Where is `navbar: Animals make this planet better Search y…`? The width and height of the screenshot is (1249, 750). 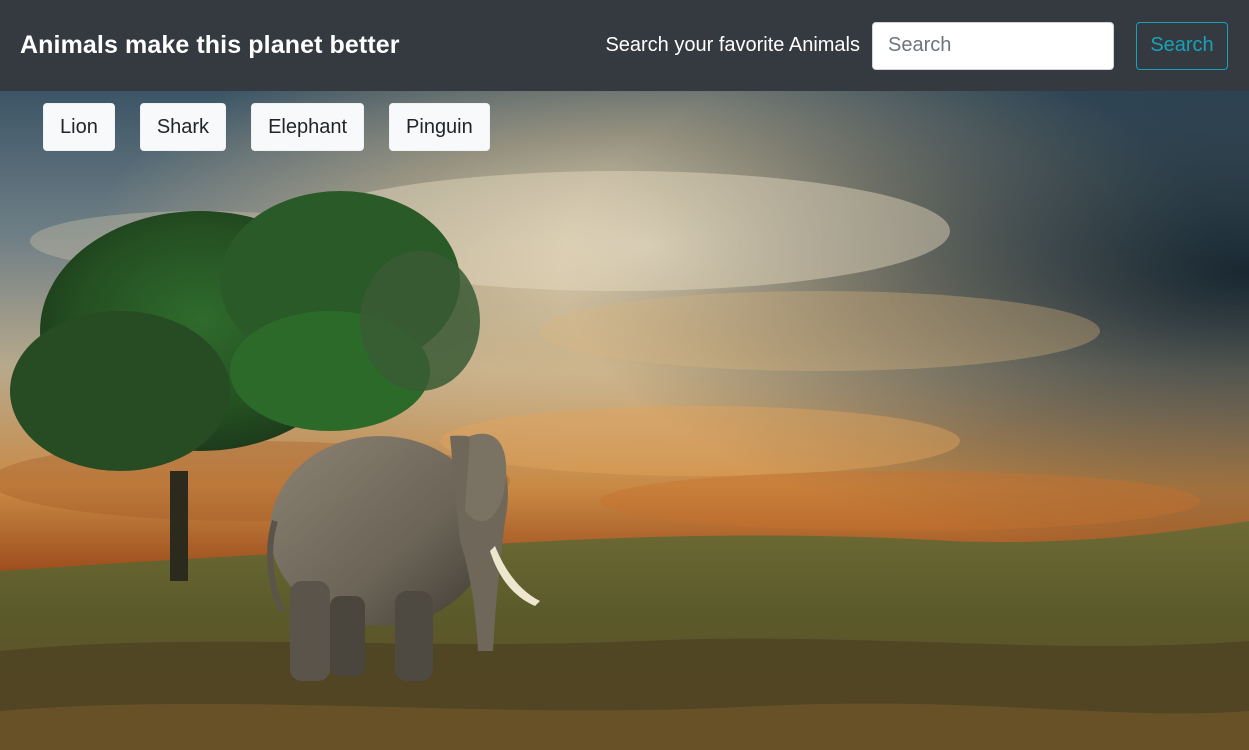 navbar: Animals make this planet better Search y… is located at coordinates (624, 45).